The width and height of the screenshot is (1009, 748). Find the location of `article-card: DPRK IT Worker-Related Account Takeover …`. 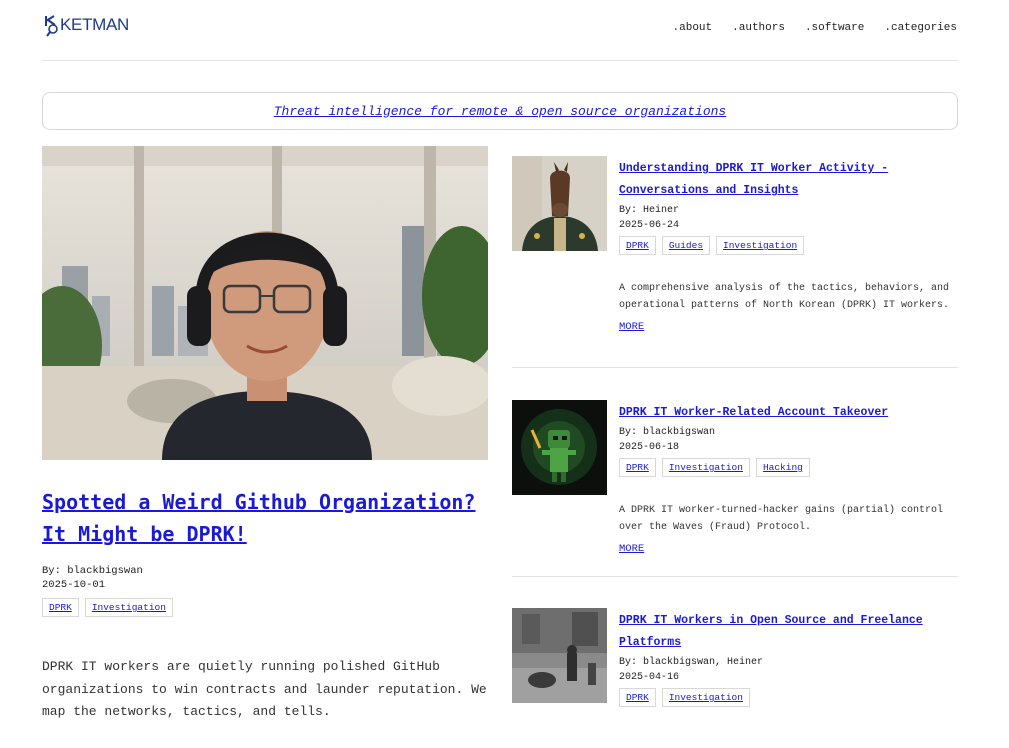

article-card: DPRK IT Worker-Related Account Takeover … is located at coordinates (735, 485).